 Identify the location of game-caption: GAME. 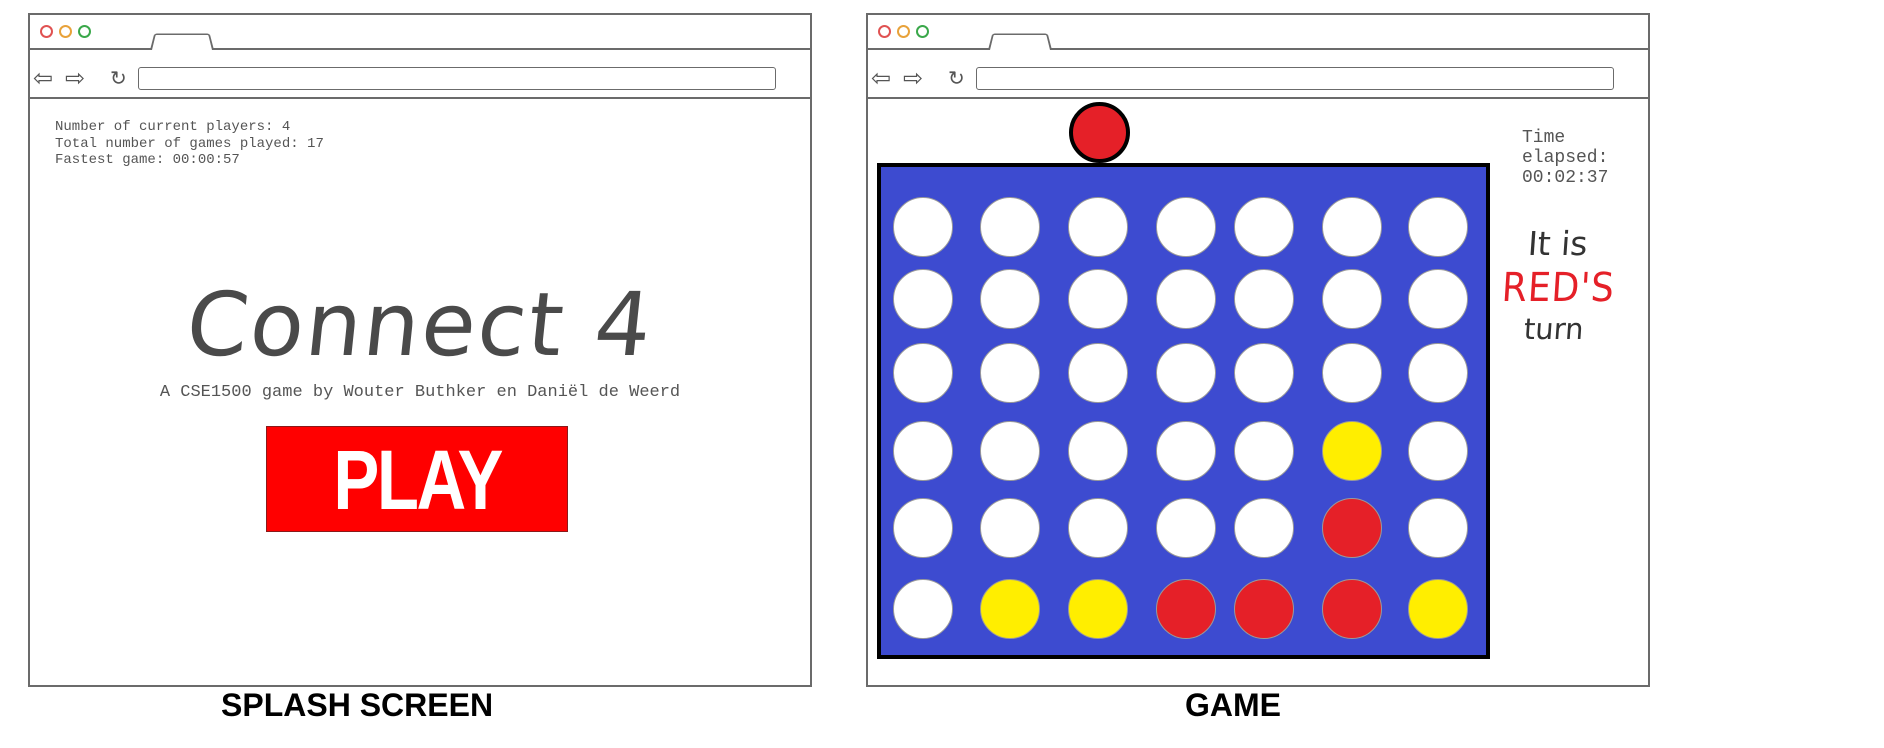
(1233, 705).